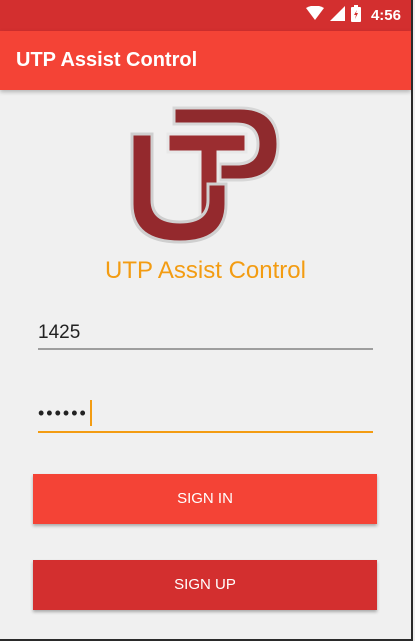  Describe the element at coordinates (205, 334) in the screenshot. I see `username-field: 1425` at that location.